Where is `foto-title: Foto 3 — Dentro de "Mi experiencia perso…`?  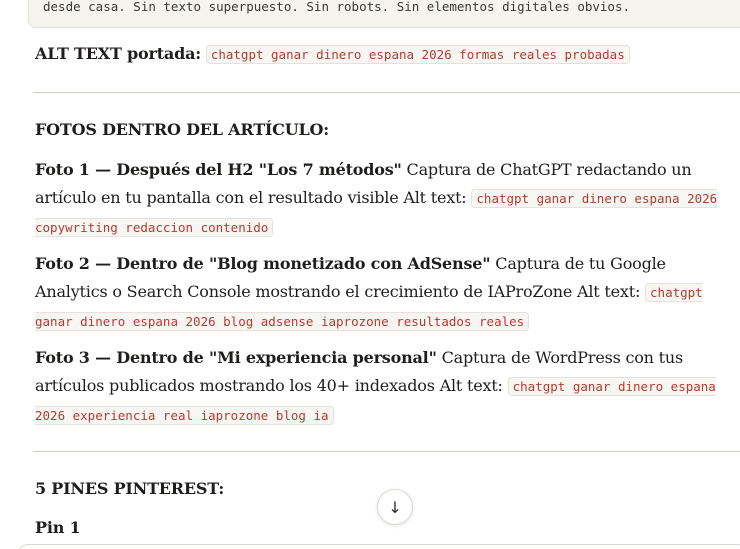
foto-title: Foto 3 — Dentro de "Mi experiencia perso… is located at coordinates (236, 357).